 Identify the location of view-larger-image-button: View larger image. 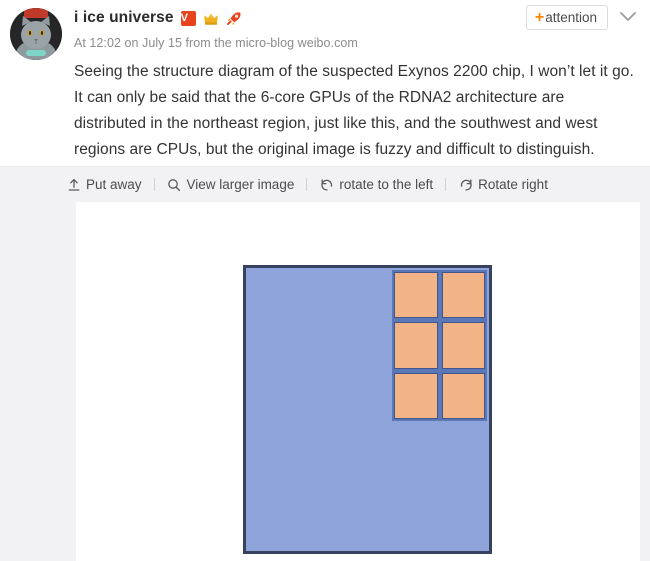
(231, 184).